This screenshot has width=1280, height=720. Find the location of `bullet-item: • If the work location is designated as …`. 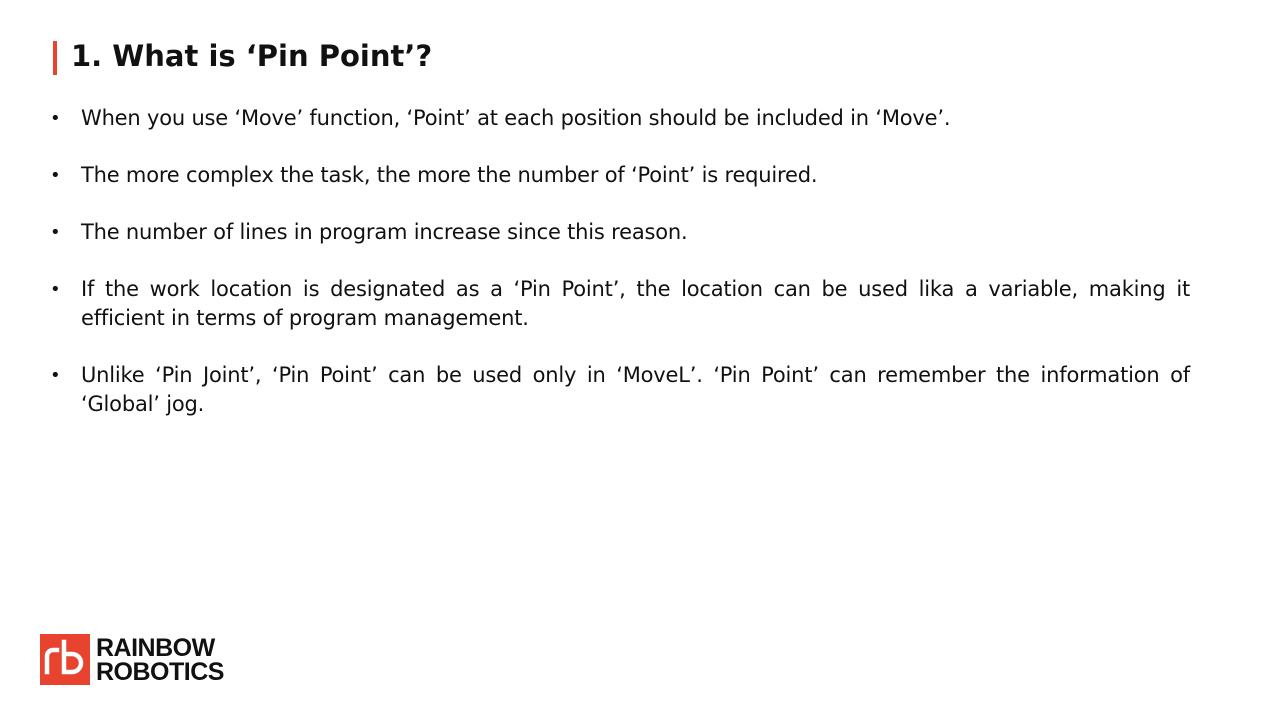

bullet-item: • If the work location is designated as … is located at coordinates (620, 304).